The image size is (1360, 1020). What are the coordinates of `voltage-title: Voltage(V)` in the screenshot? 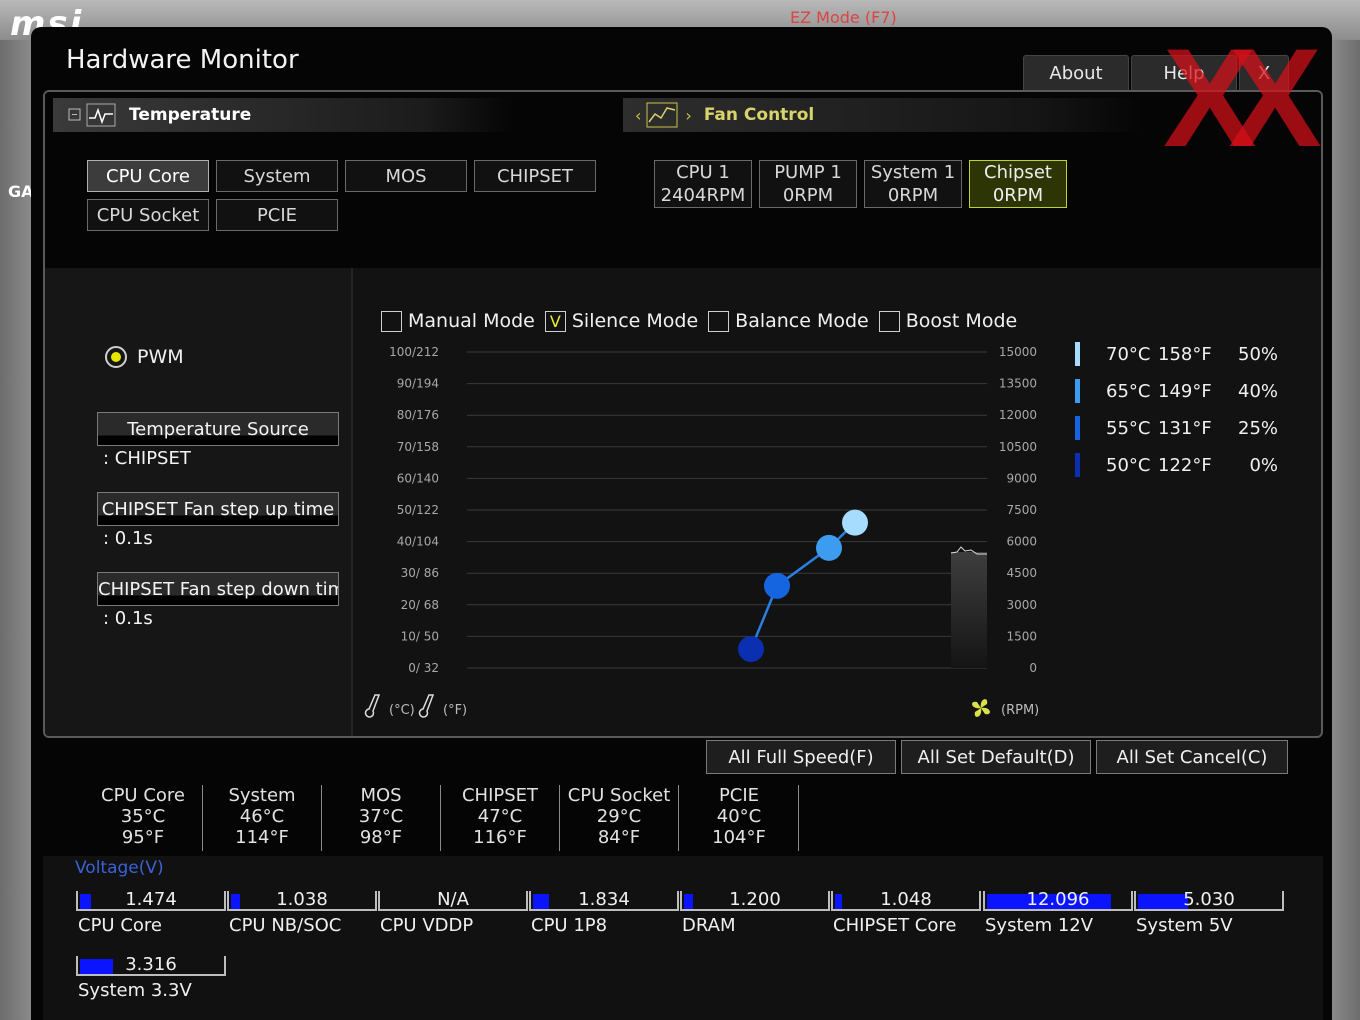 It's located at (119, 868).